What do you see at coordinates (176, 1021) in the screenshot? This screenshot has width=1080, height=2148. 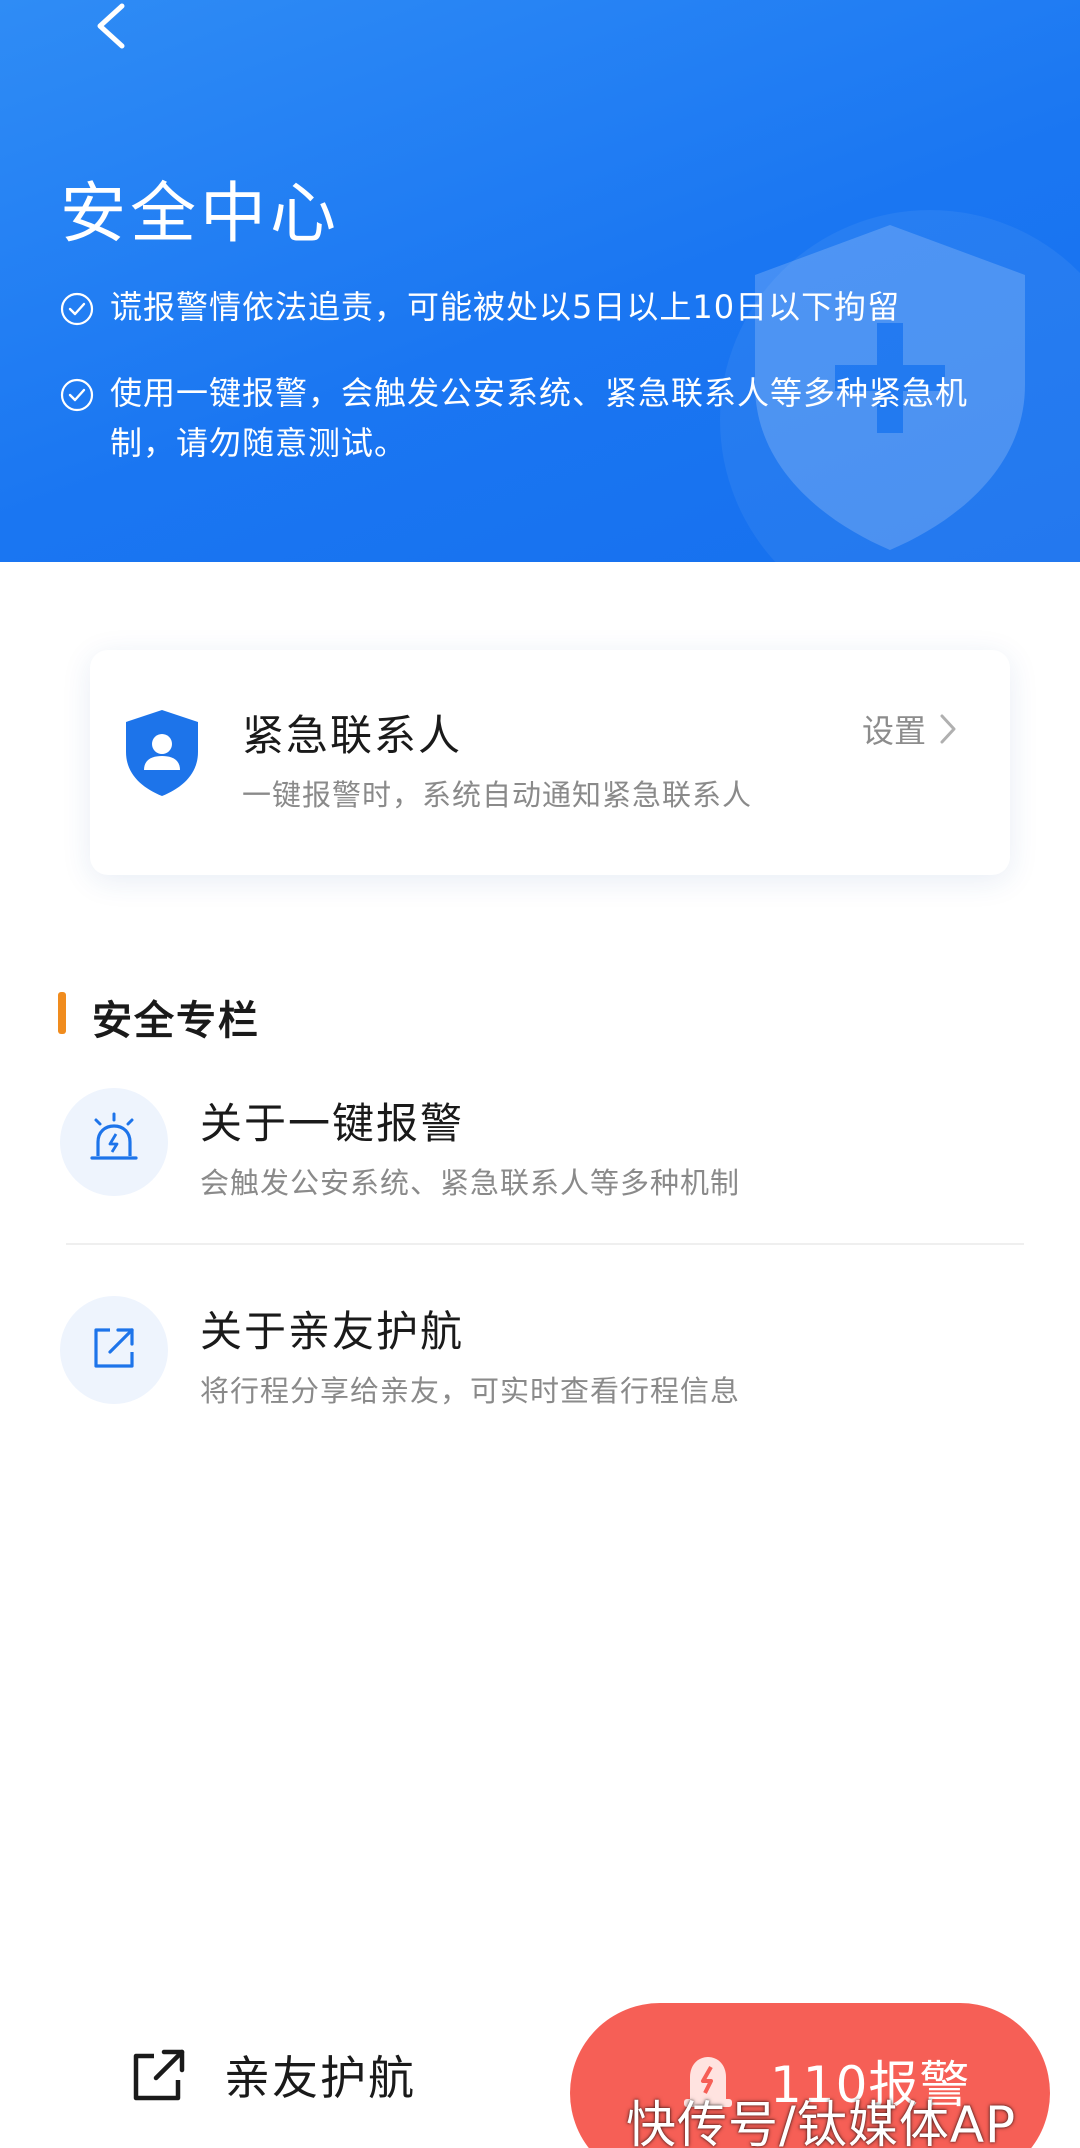 I see `section-title: 安全专栏` at bounding box center [176, 1021].